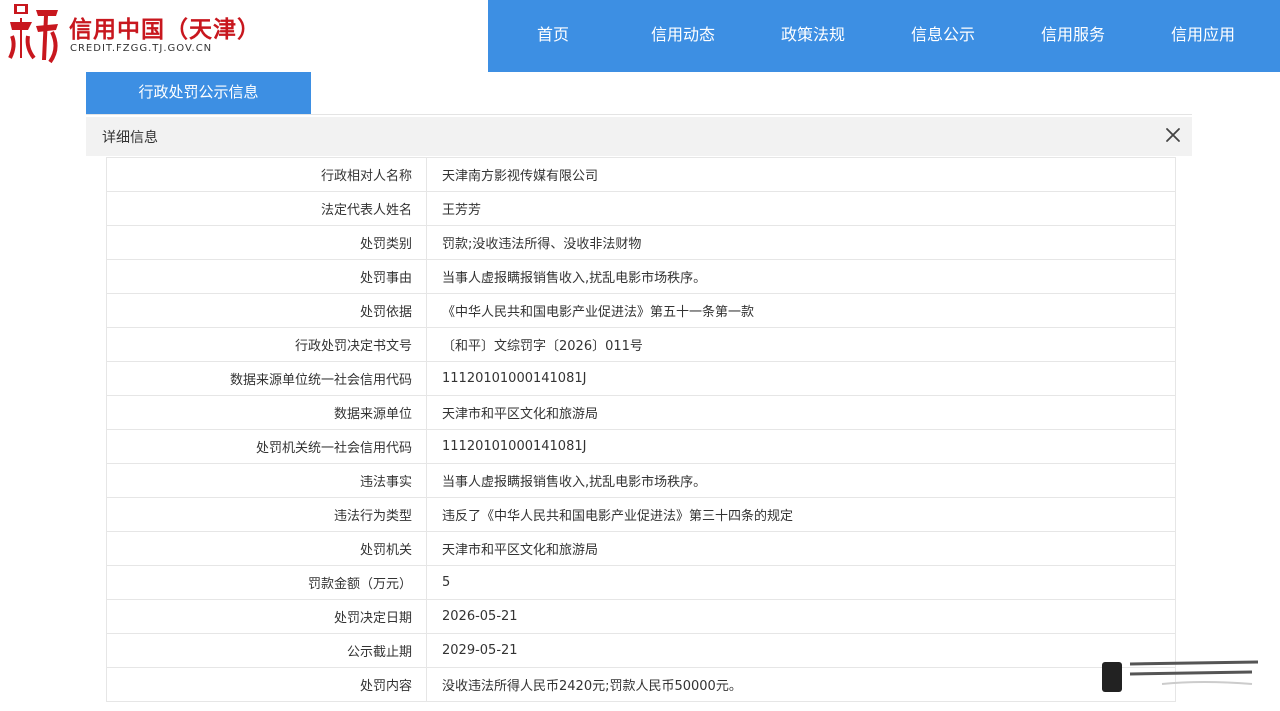 The width and height of the screenshot is (1280, 711). I want to click on row-label: 法定代表人姓名, so click(266, 208).